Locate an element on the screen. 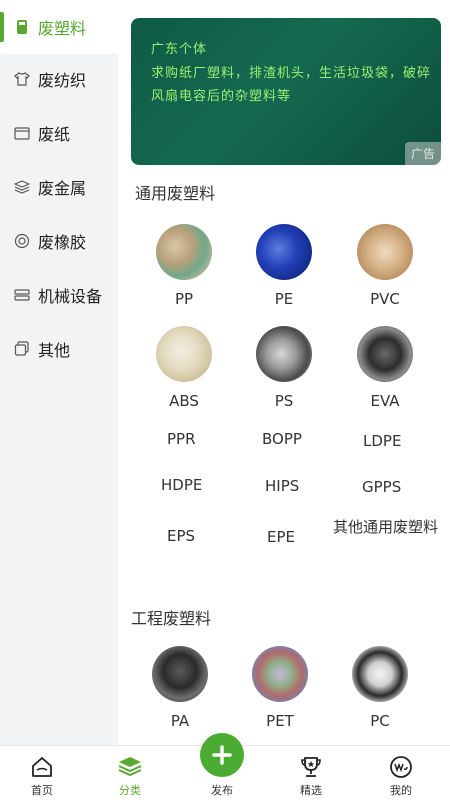  tab-label: 我的 is located at coordinates (401, 790).